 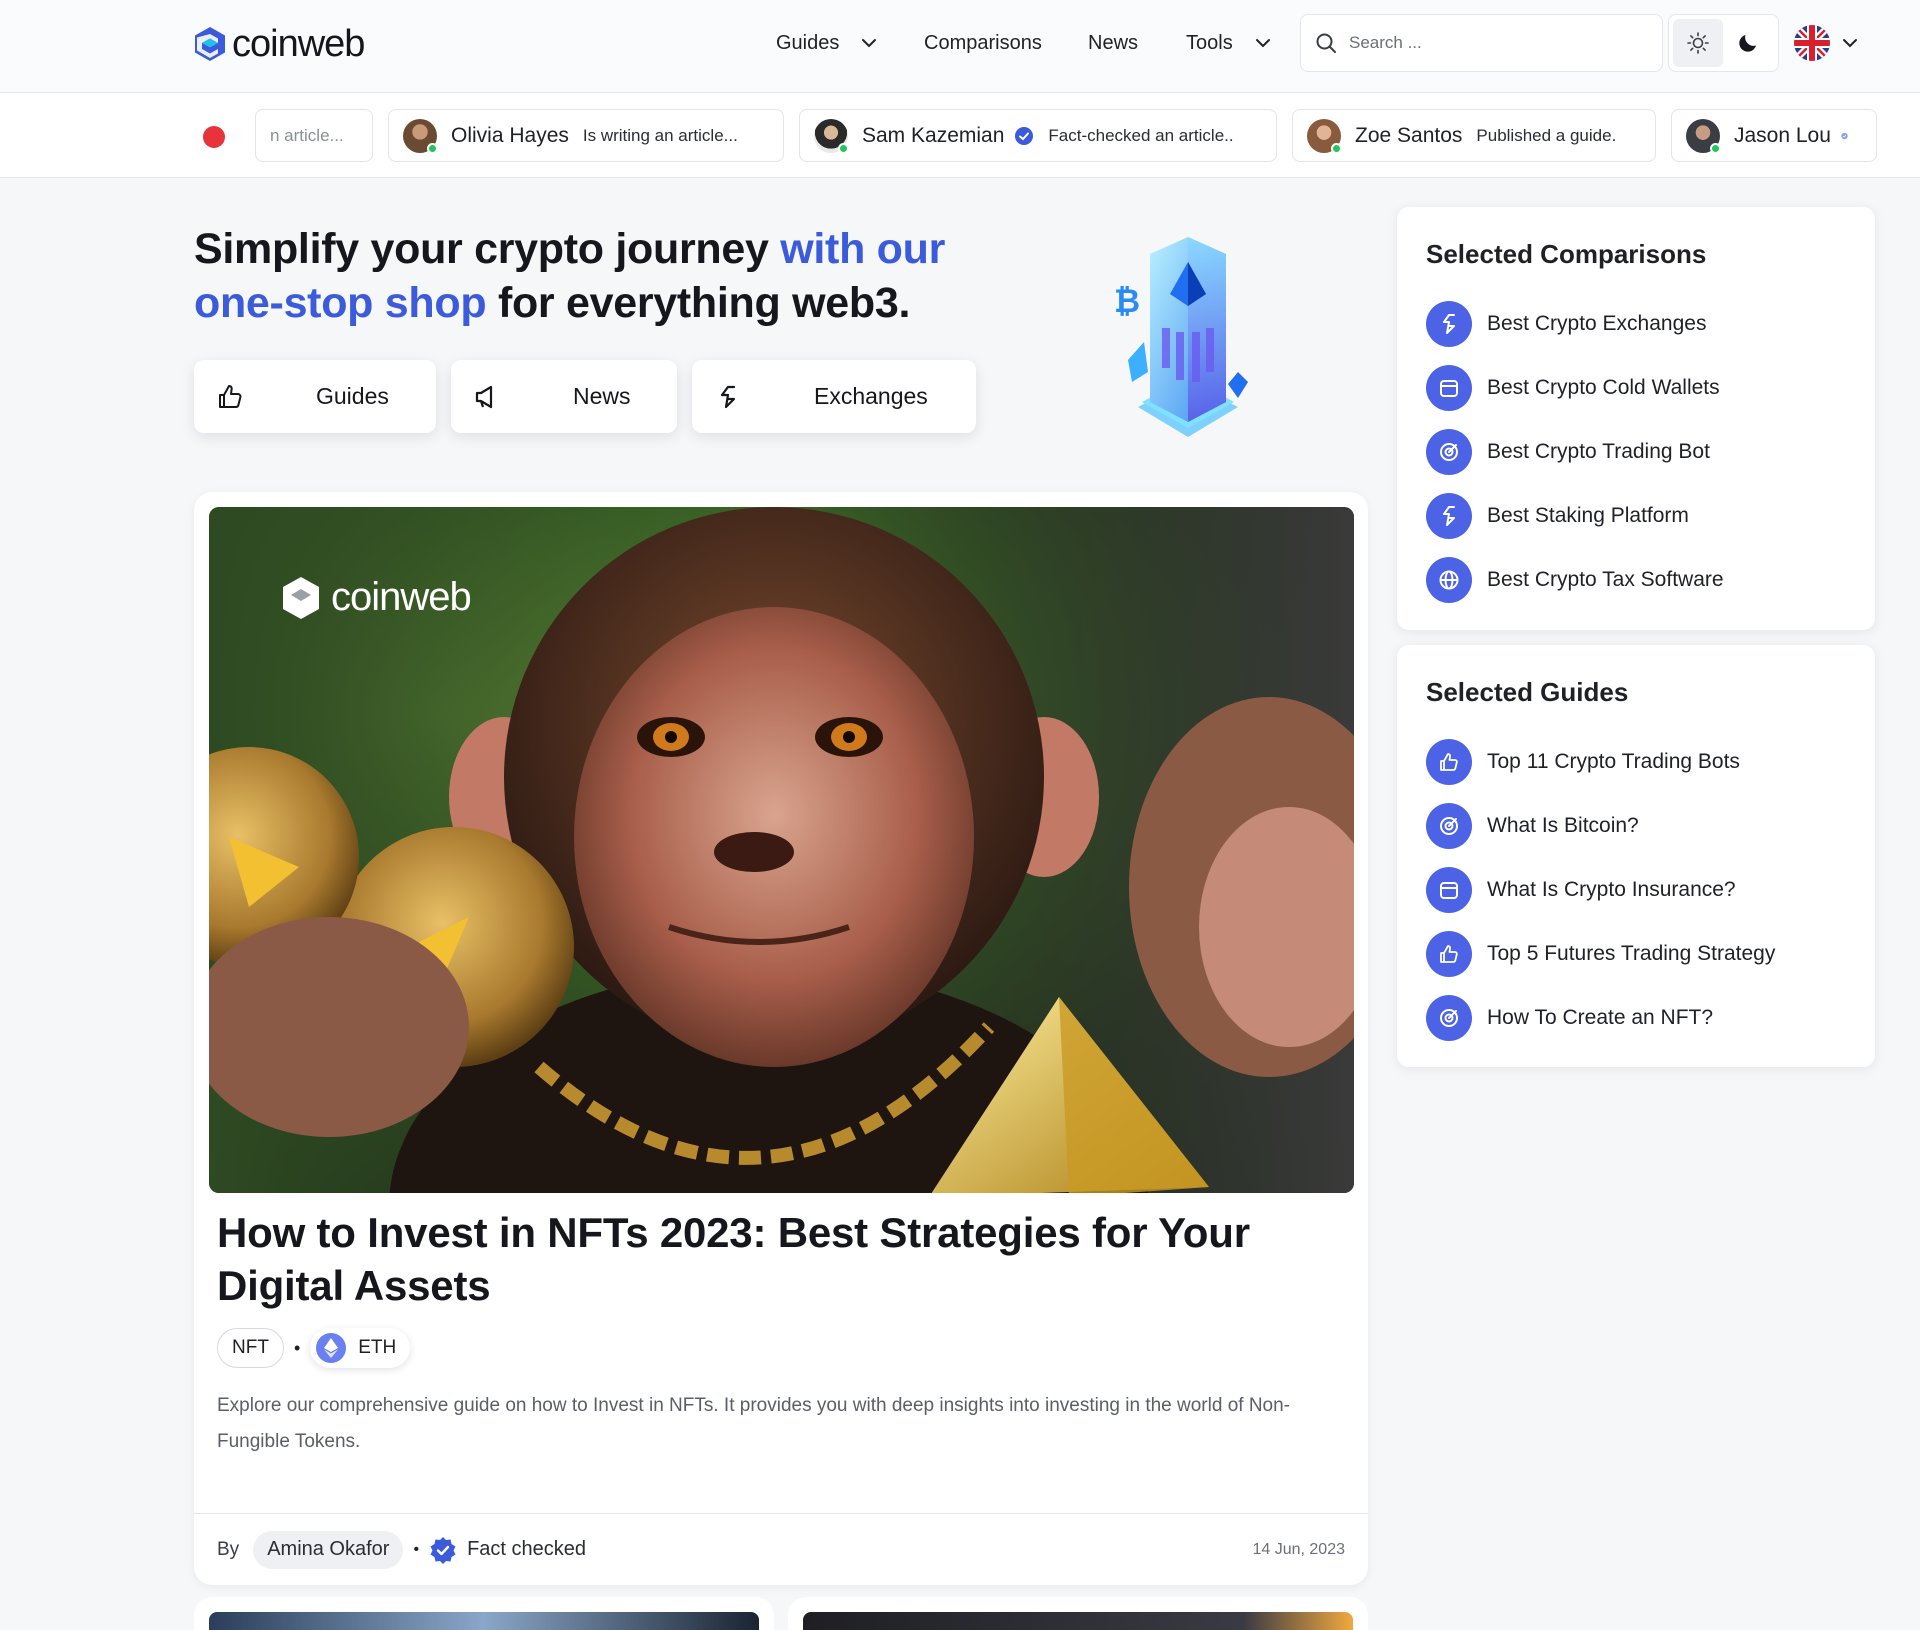 I want to click on site-header: coinweb Guides Comparisons News Tools, so click(x=960, y=46).